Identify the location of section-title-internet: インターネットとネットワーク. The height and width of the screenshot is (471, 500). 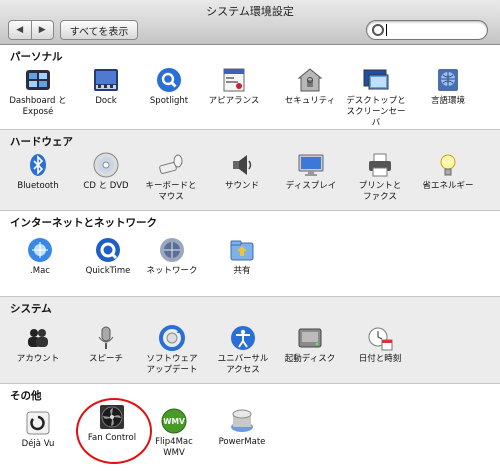
(83, 223).